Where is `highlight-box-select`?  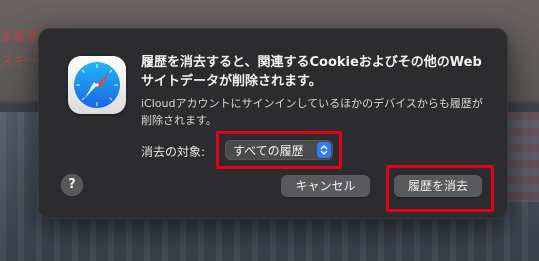
highlight-box-select is located at coordinates (279, 150).